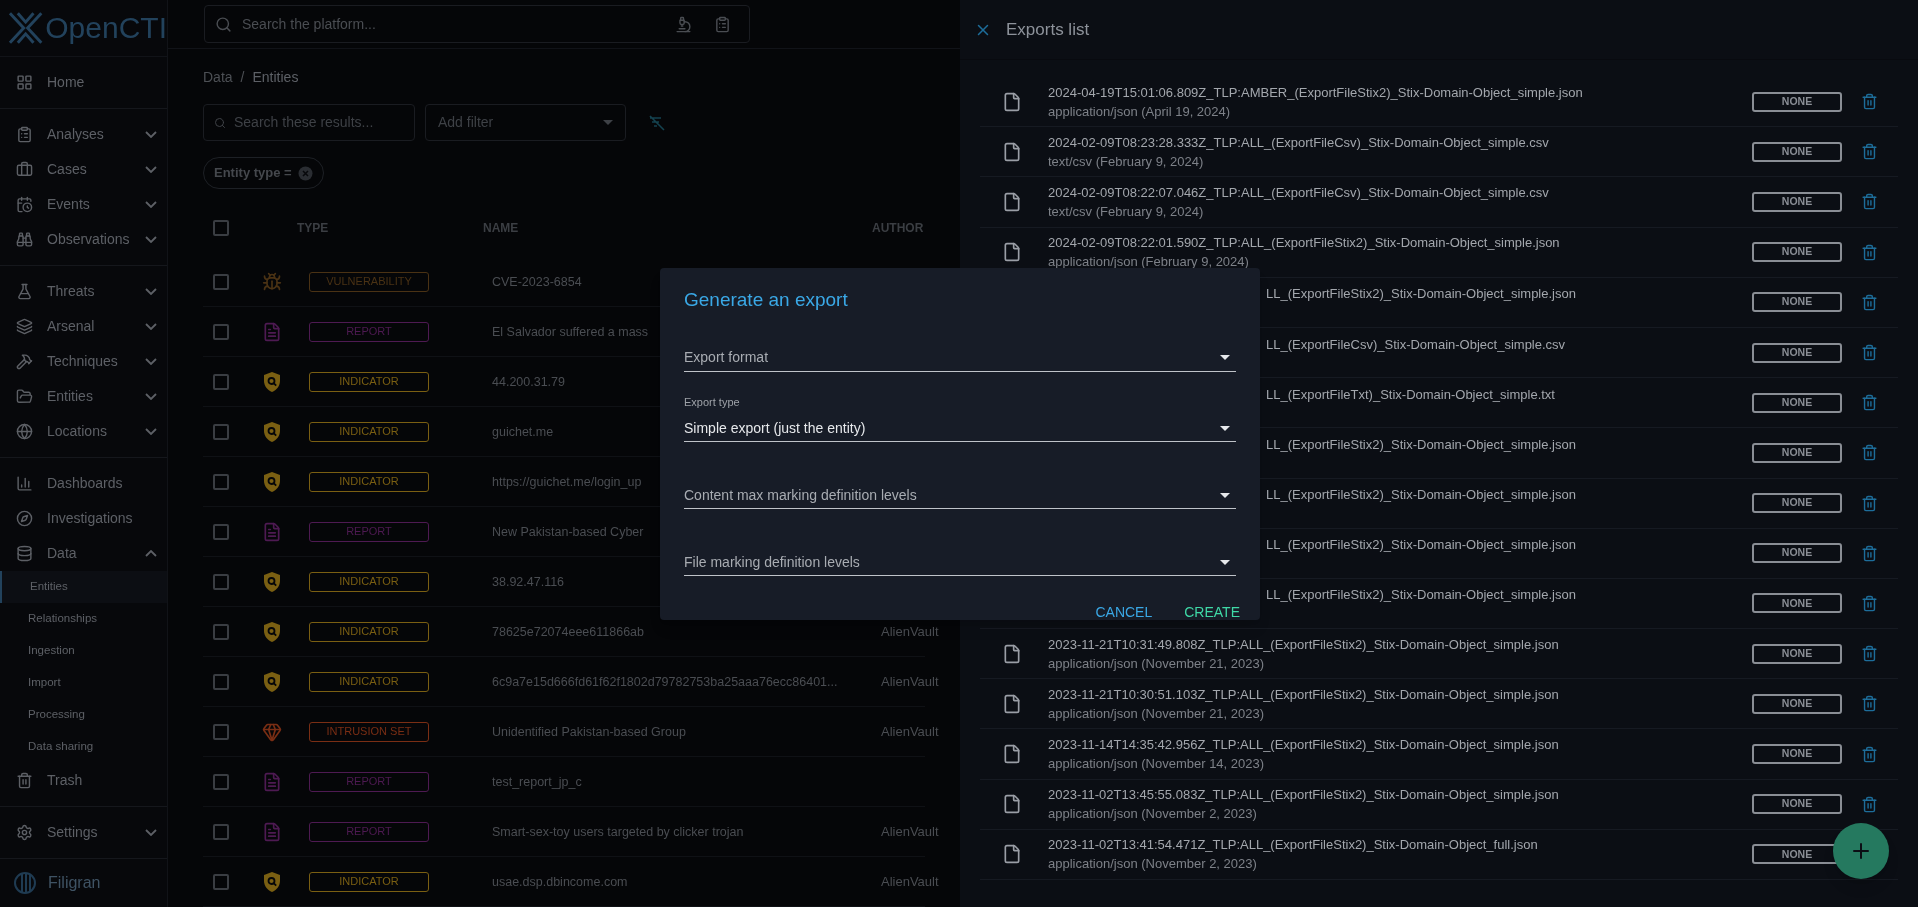 Image resolution: width=1918 pixels, height=907 pixels. What do you see at coordinates (83, 747) in the screenshot?
I see `sidebar-subitem: Data sharing` at bounding box center [83, 747].